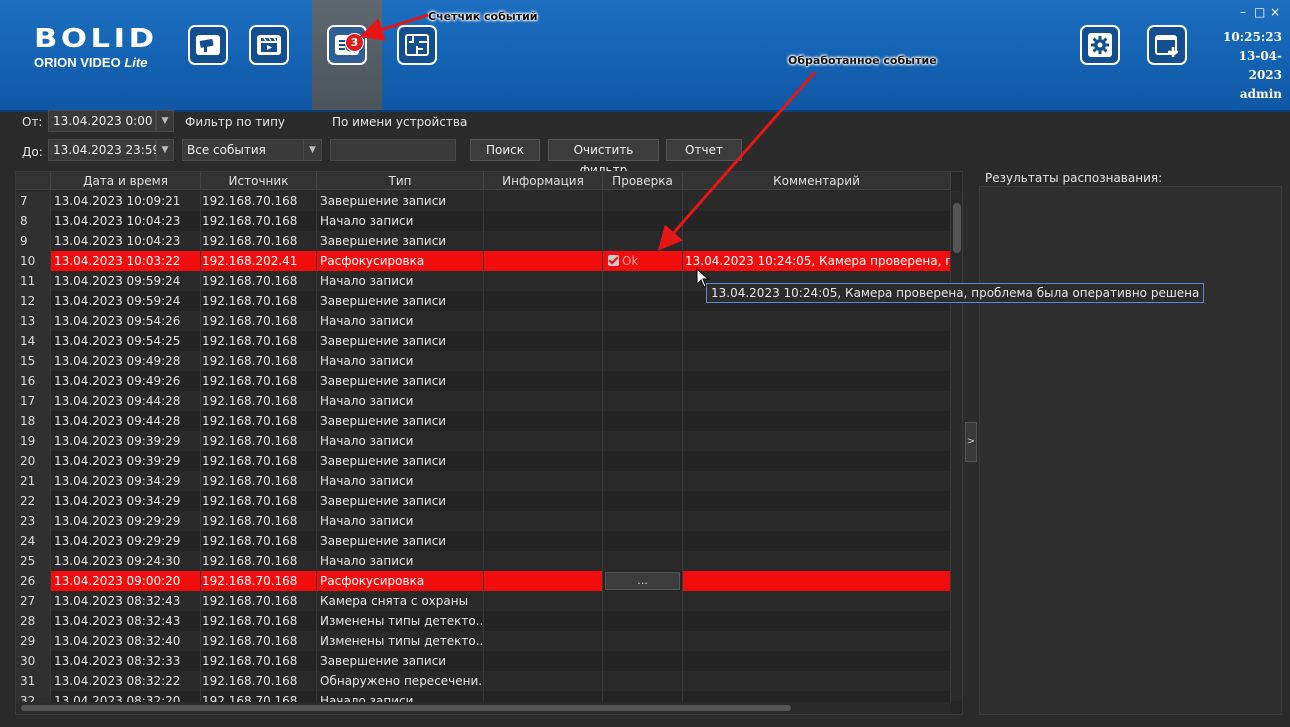 This screenshot has height=727, width=1290. What do you see at coordinates (643, 261) in the screenshot?
I see `row-check: Ok` at bounding box center [643, 261].